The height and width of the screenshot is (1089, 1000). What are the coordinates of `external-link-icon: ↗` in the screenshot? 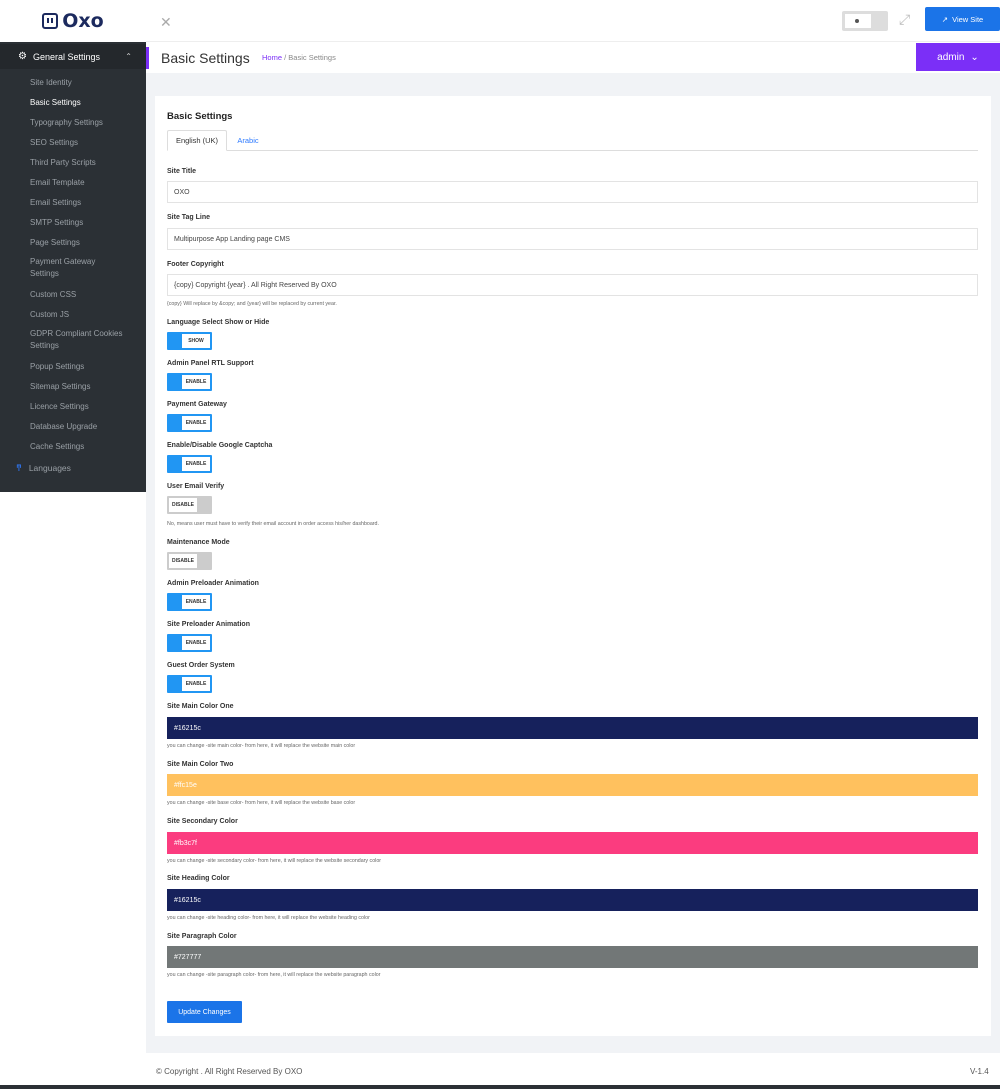 It's located at (945, 19).